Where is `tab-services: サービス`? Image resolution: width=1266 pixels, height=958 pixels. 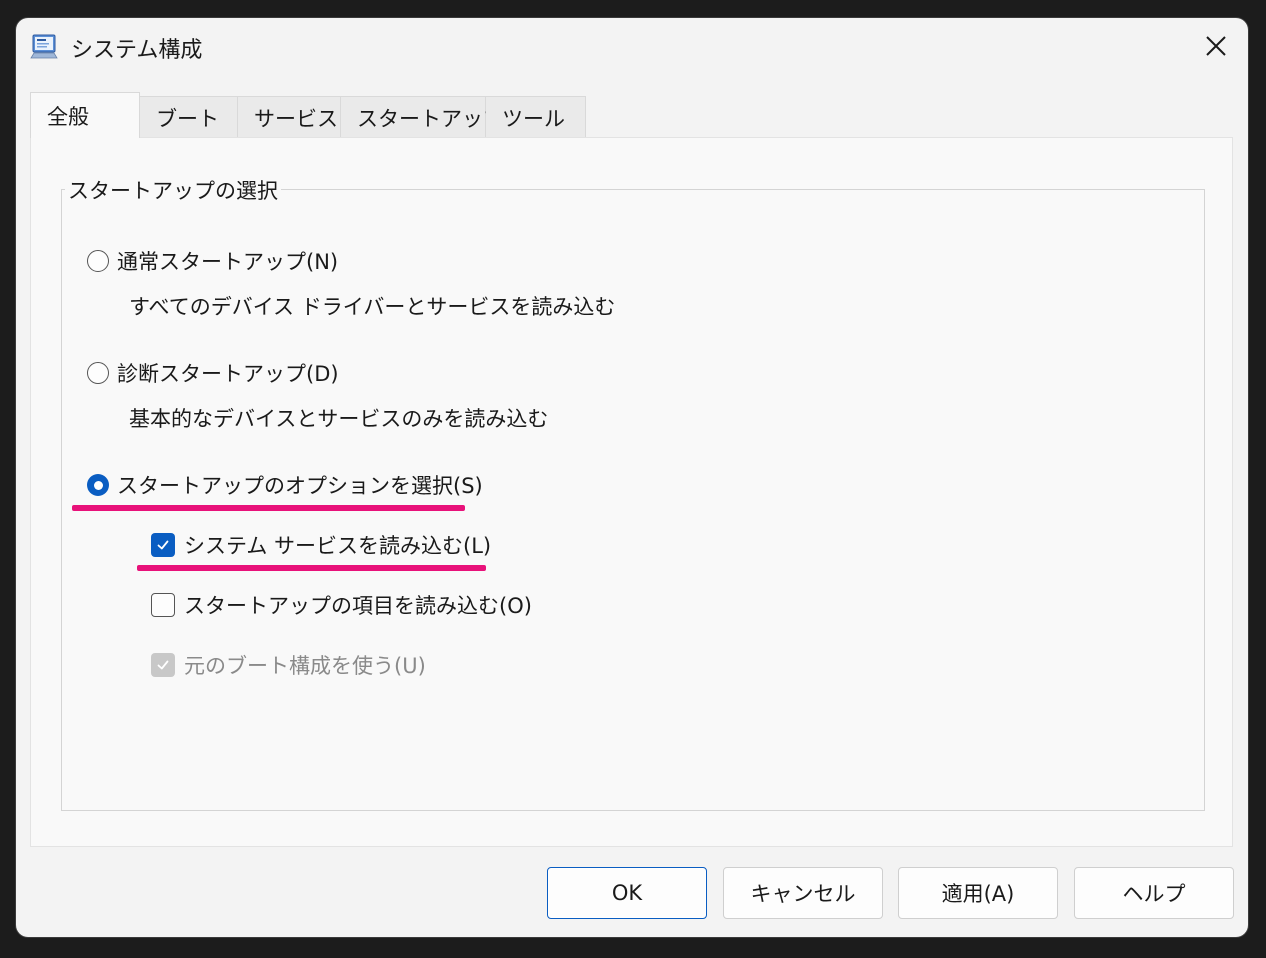 tab-services: サービス is located at coordinates (289, 117).